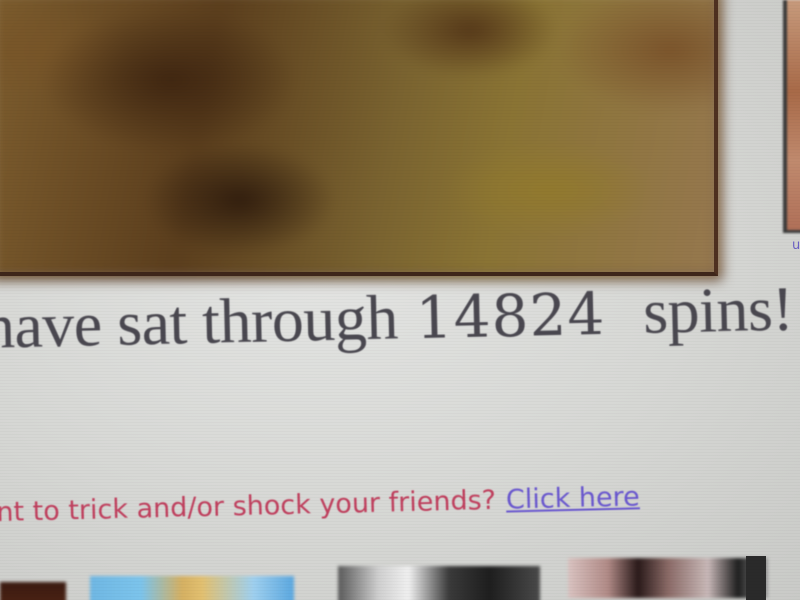  Describe the element at coordinates (573, 498) in the screenshot. I see `click-here-link: Click here` at that location.